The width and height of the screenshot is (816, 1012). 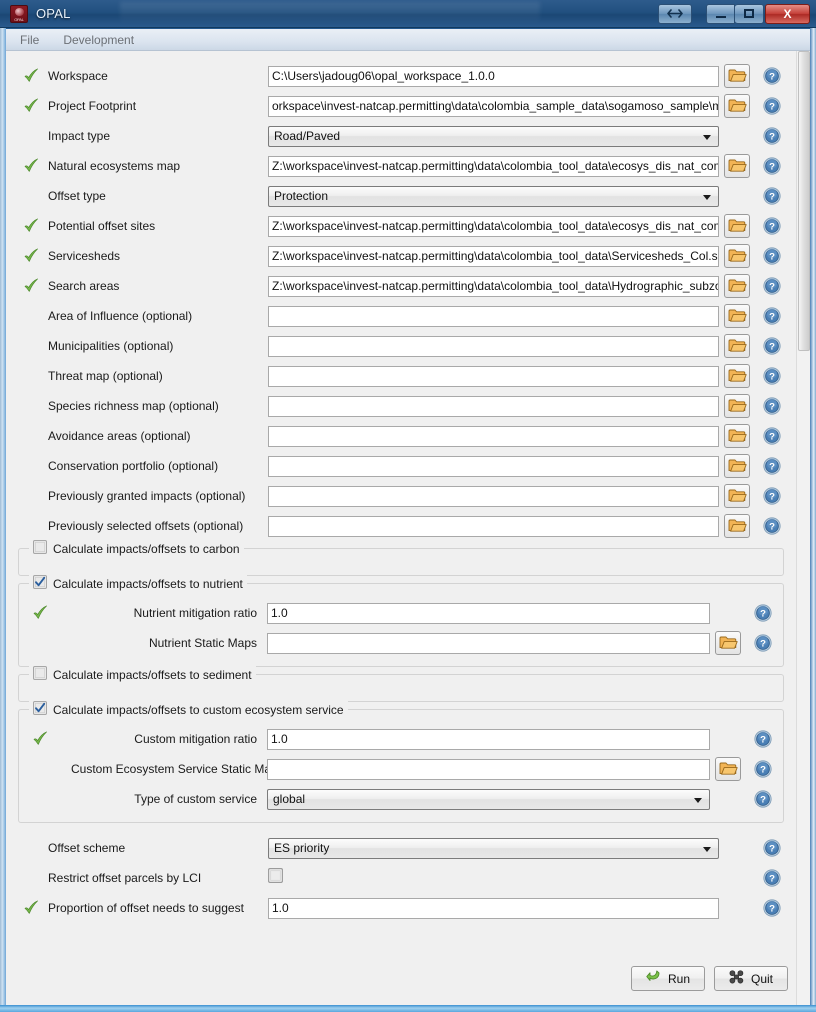 What do you see at coordinates (138, 583) in the screenshot?
I see `group-toggle-nutrient: Calculate impacts/offsets to nutrient` at bounding box center [138, 583].